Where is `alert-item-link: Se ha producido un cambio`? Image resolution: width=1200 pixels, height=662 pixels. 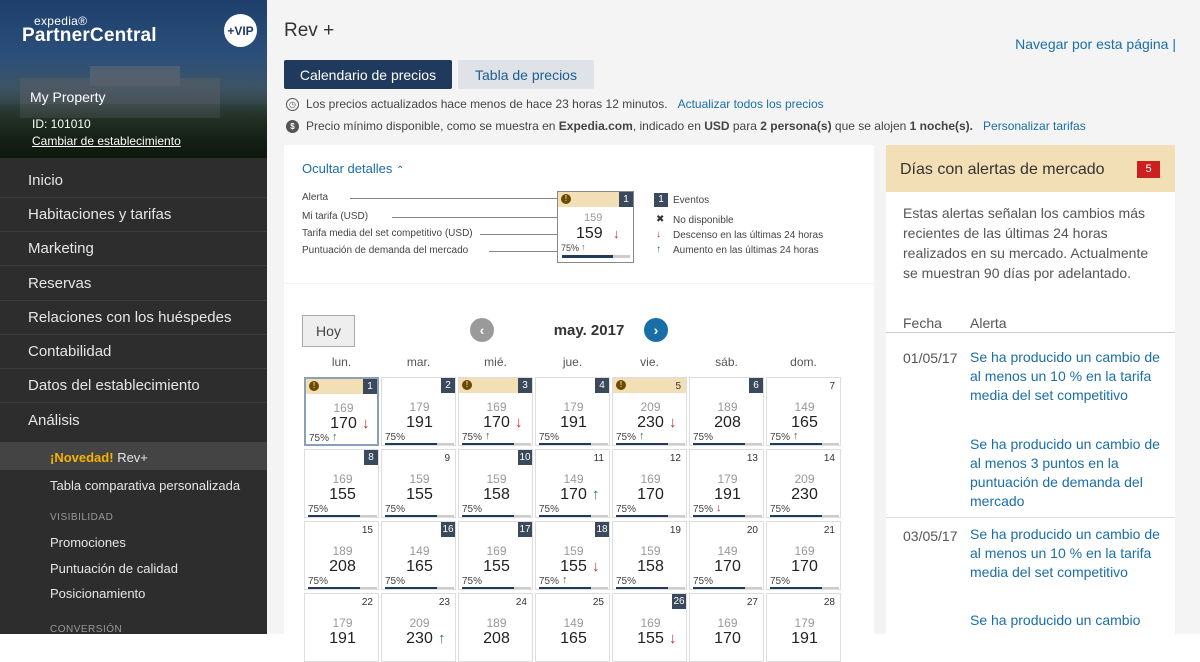
alert-item-link: Se ha producido un cambio is located at coordinates (1067, 620).